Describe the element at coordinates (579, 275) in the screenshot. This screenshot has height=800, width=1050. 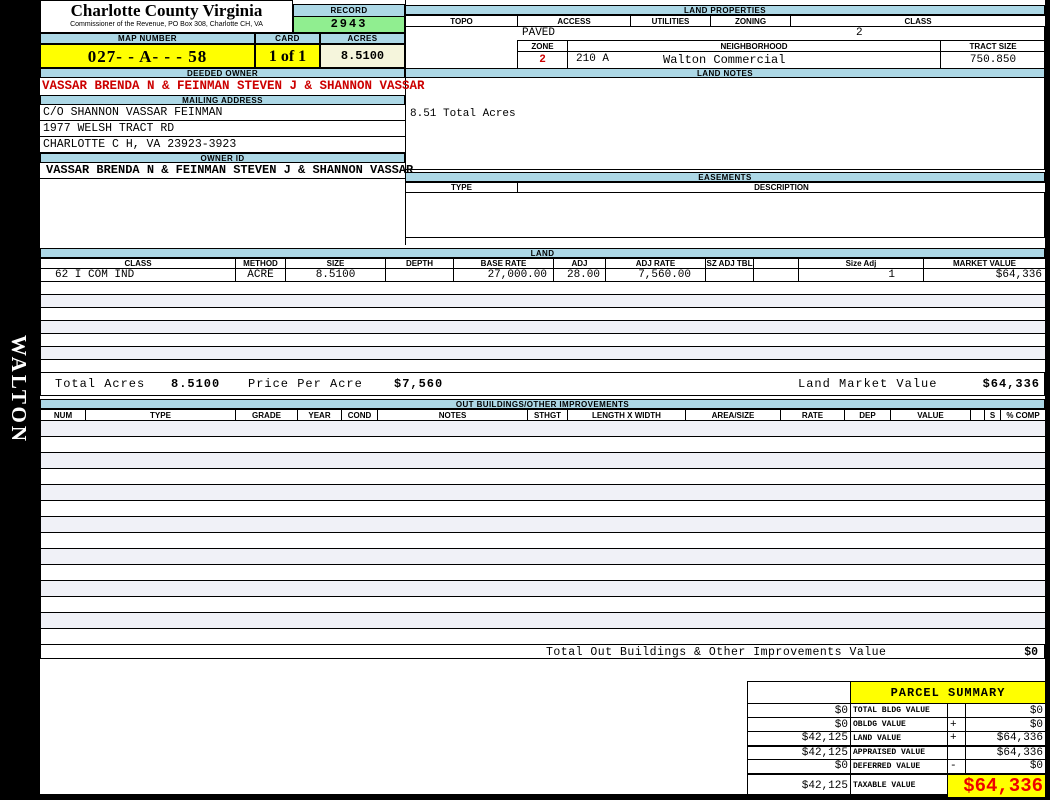
I see `land-cell-adj: 28.00` at that location.